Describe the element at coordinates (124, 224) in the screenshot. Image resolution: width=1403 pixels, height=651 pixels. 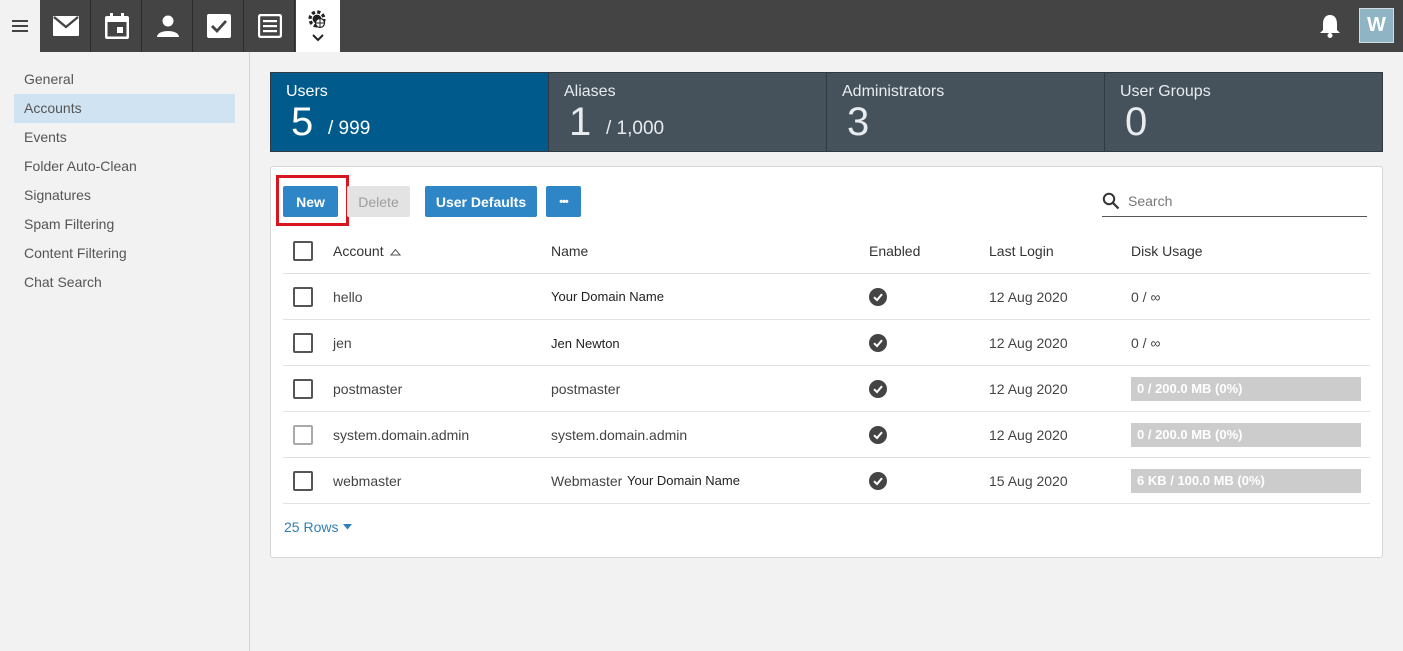
I see `sidebar-item-spam-filtering: Spam Filtering` at that location.